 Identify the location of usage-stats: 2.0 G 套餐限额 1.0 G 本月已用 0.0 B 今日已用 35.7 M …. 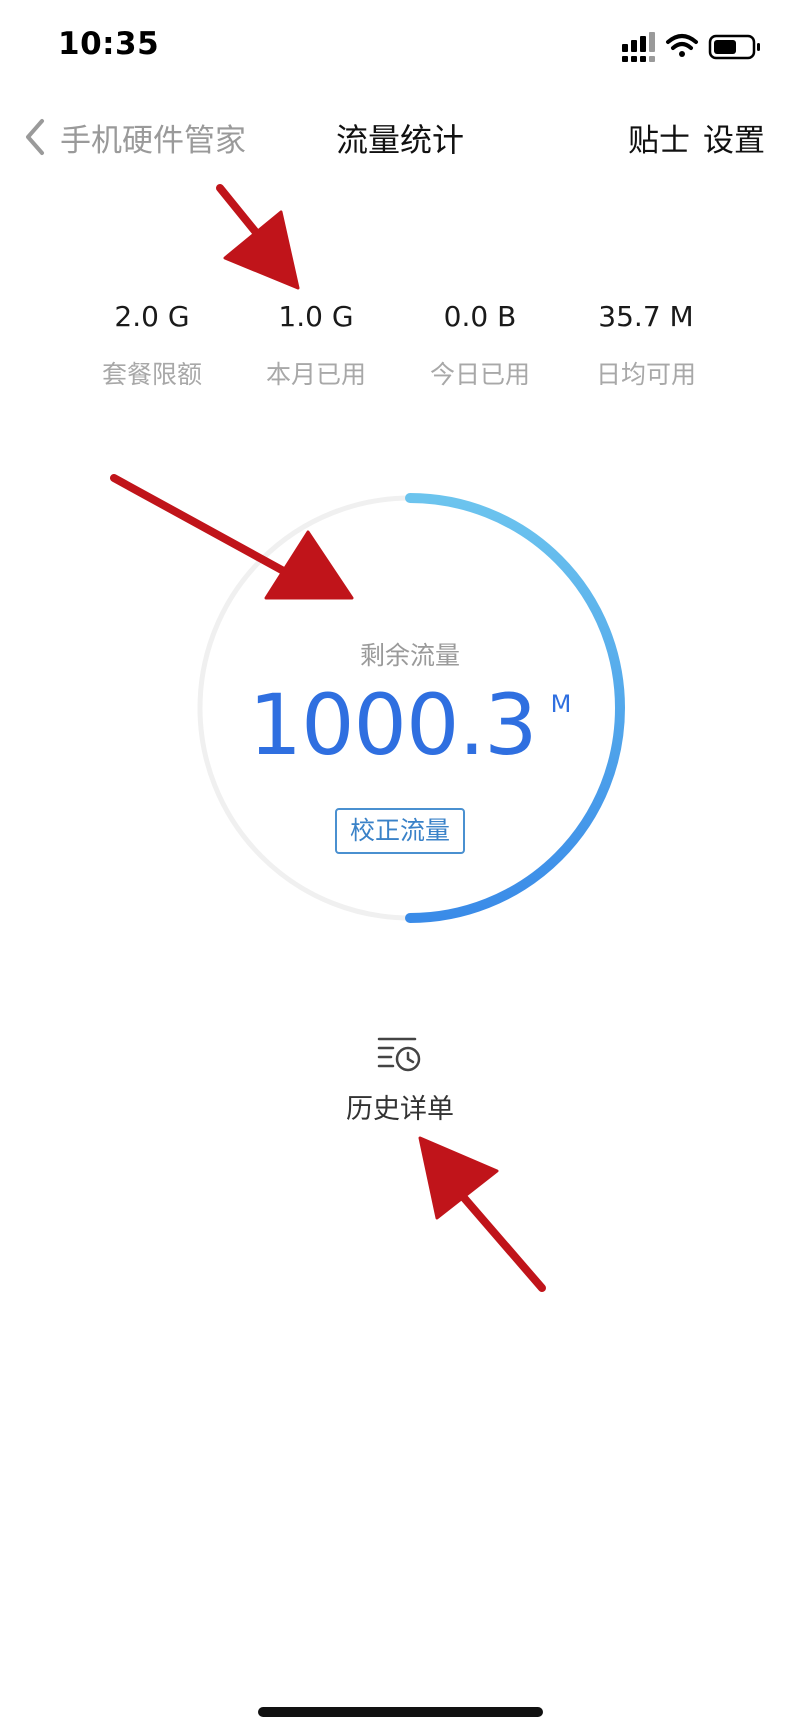
(402, 350).